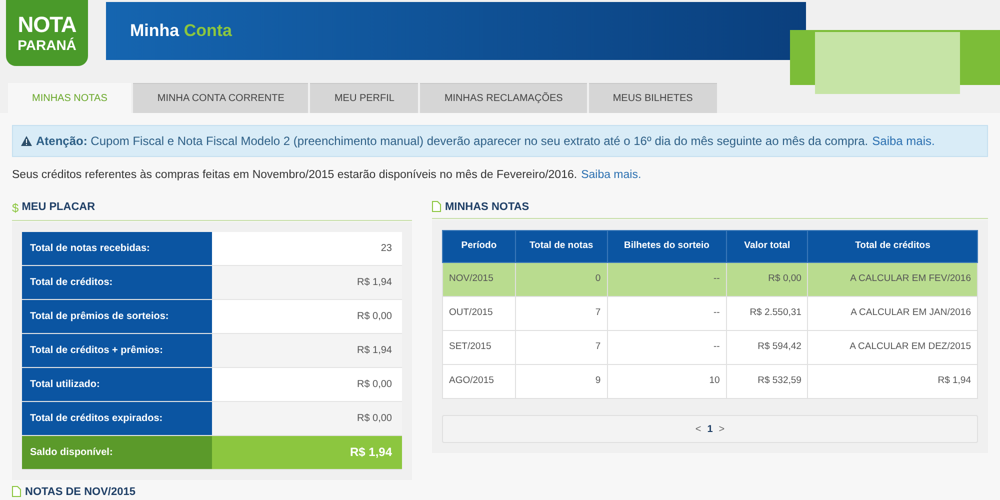 The image size is (1000, 500). Describe the element at coordinates (117, 384) in the screenshot. I see `scoreboard-label: Total utilizado:` at that location.